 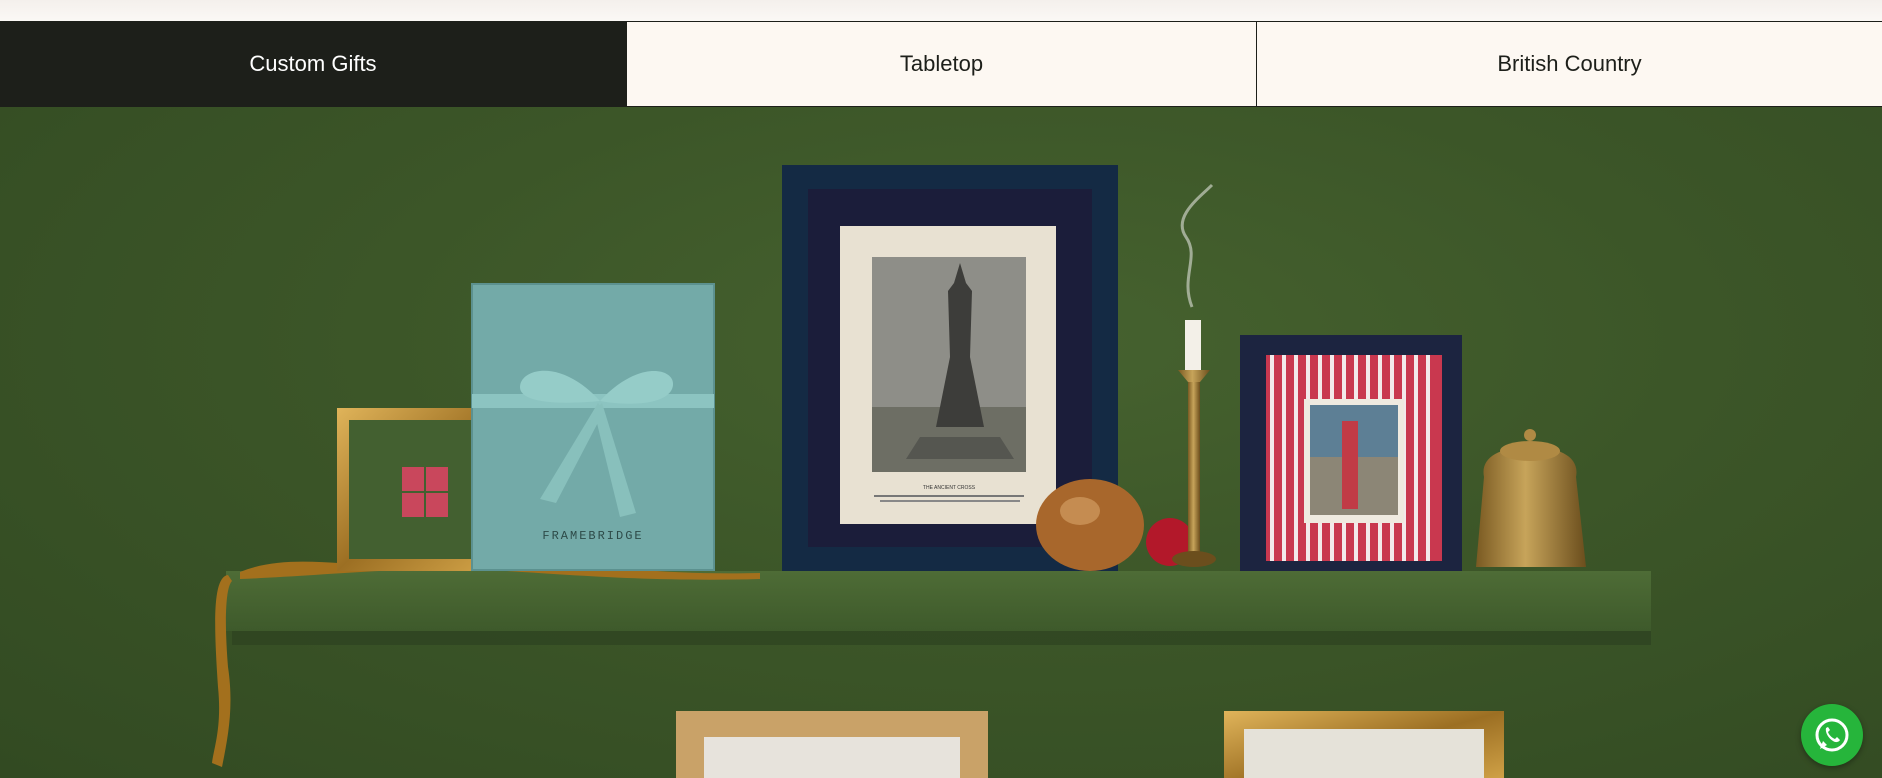 I want to click on whatsapp-icon, so click(x=1832, y=735).